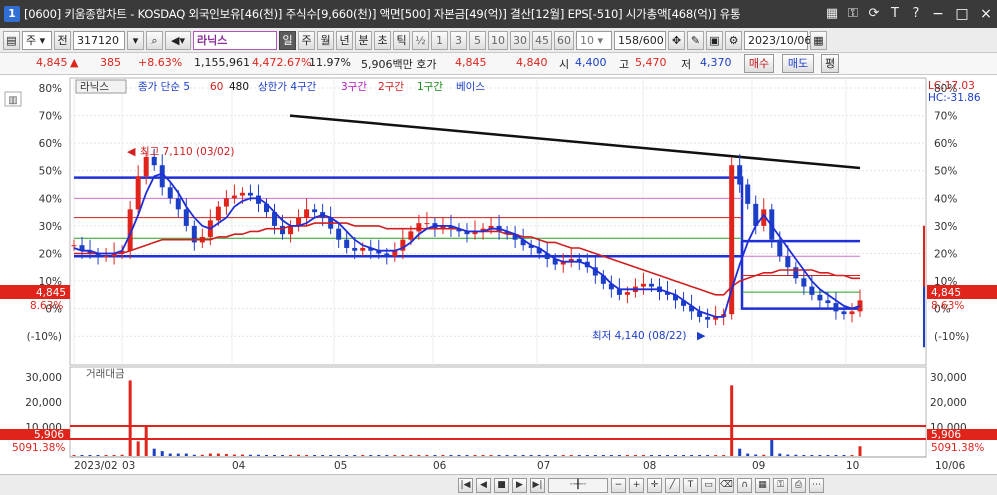 This screenshot has width=997, height=495. I want to click on interval-1-button: 1, so click(439, 40).